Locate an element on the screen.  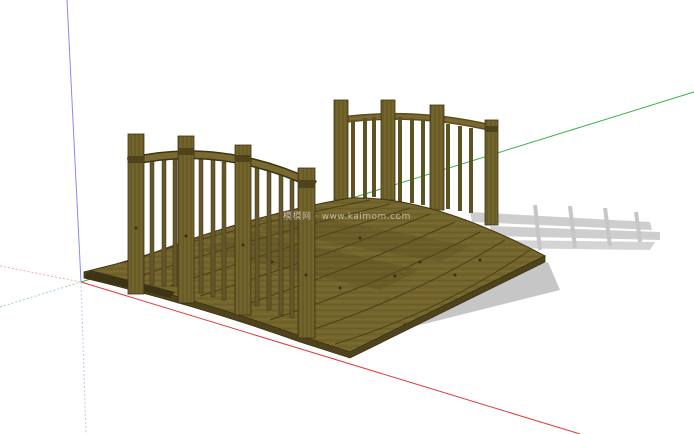
blue-axis is located at coordinates (74, 141).